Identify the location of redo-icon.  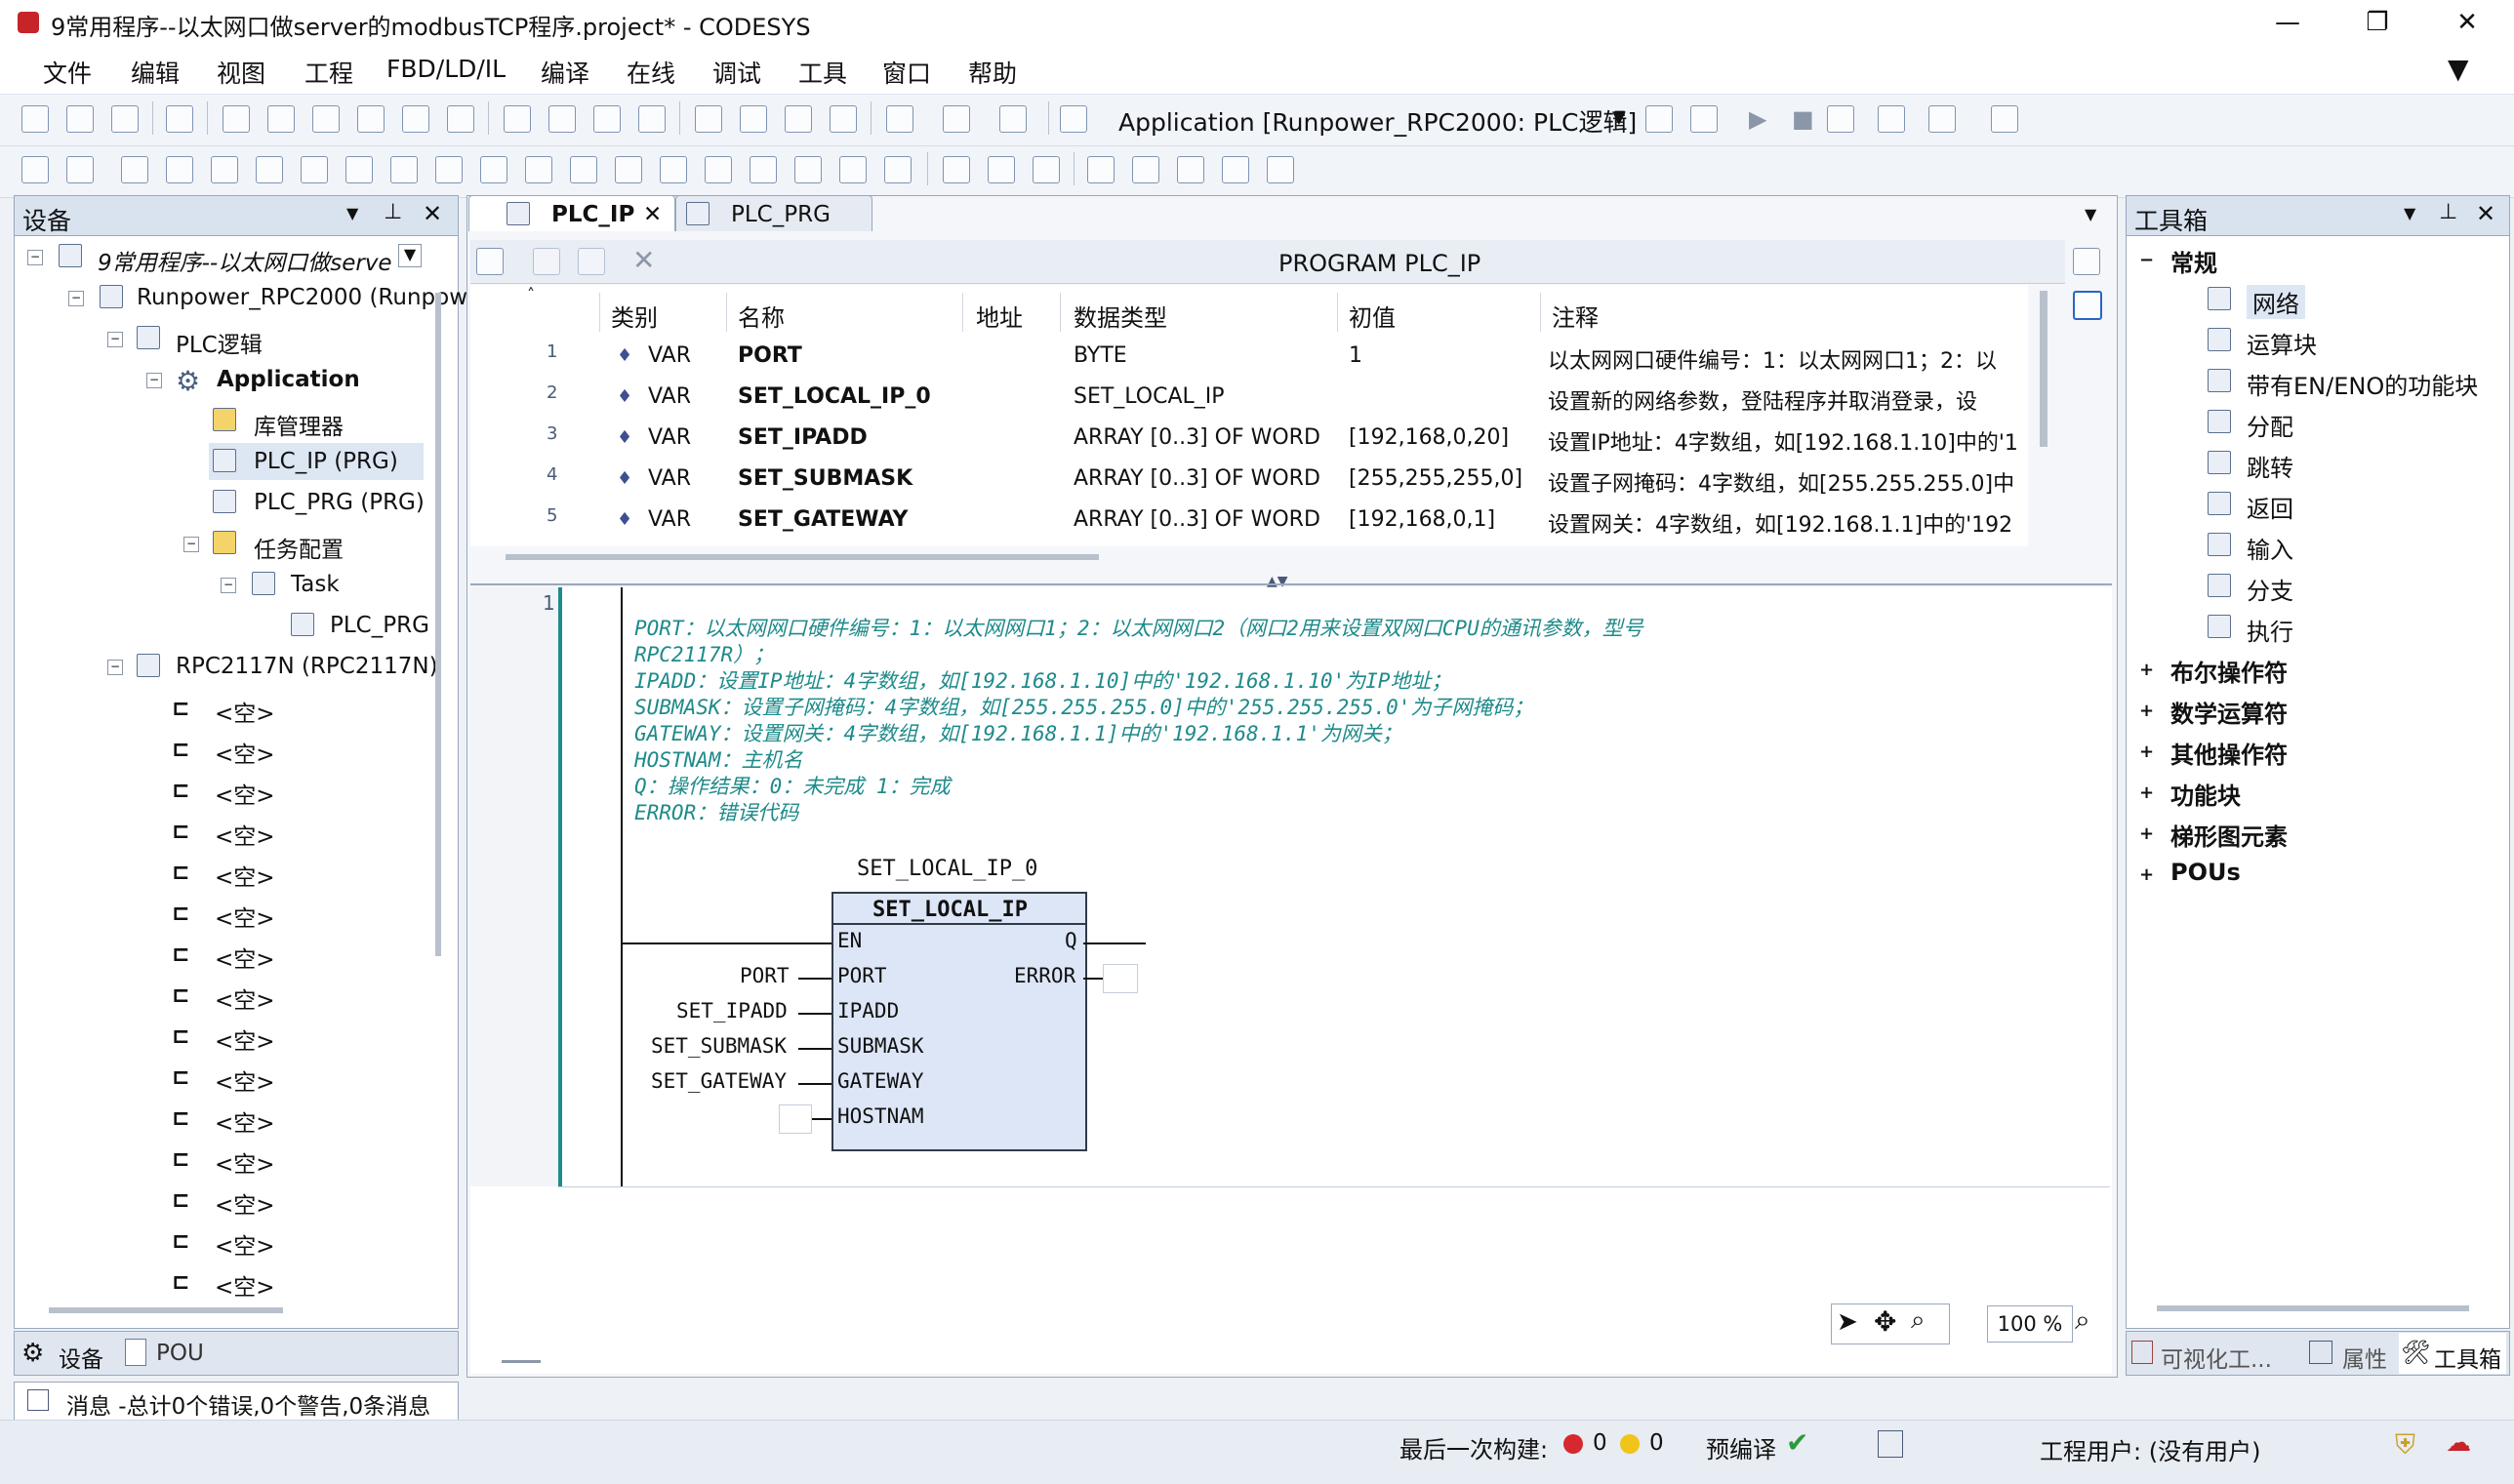
(281, 119).